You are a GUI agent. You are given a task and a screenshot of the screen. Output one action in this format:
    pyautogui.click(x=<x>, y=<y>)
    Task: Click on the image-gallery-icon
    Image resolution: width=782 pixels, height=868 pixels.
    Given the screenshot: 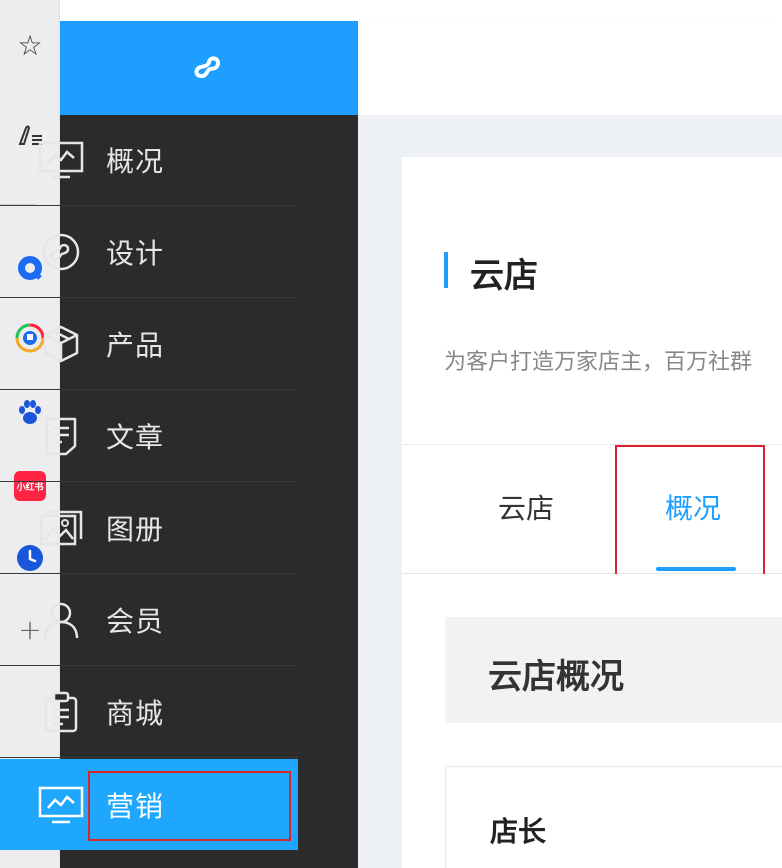 What is the action you would take?
    pyautogui.click(x=61, y=528)
    